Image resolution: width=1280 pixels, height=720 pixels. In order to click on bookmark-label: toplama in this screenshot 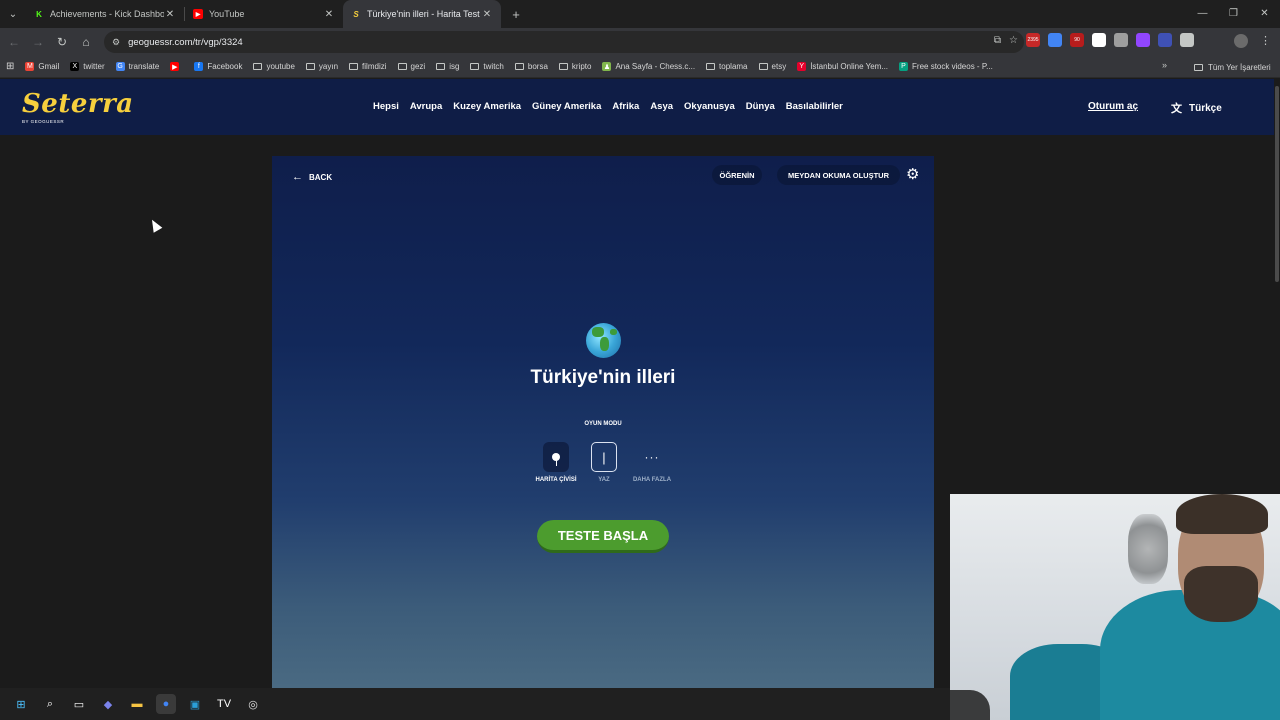, I will do `click(733, 66)`.